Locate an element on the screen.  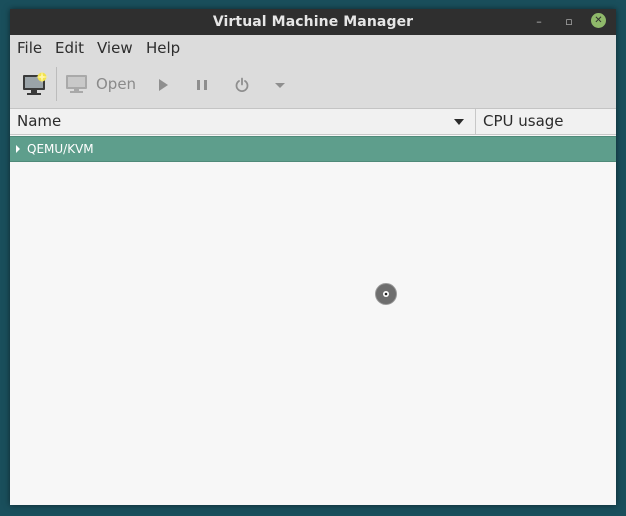
power-icon is located at coordinates (242, 84).